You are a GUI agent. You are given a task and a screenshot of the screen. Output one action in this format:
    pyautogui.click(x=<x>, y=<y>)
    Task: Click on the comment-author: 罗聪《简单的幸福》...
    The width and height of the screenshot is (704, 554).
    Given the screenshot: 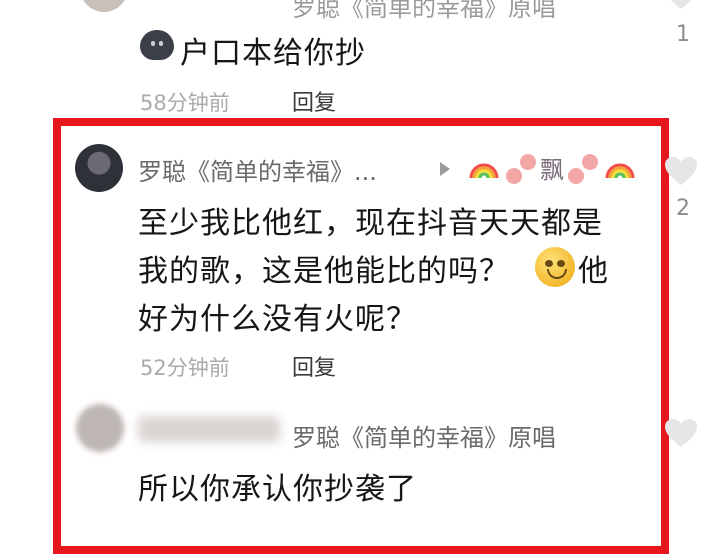 What is the action you would take?
    pyautogui.click(x=257, y=169)
    